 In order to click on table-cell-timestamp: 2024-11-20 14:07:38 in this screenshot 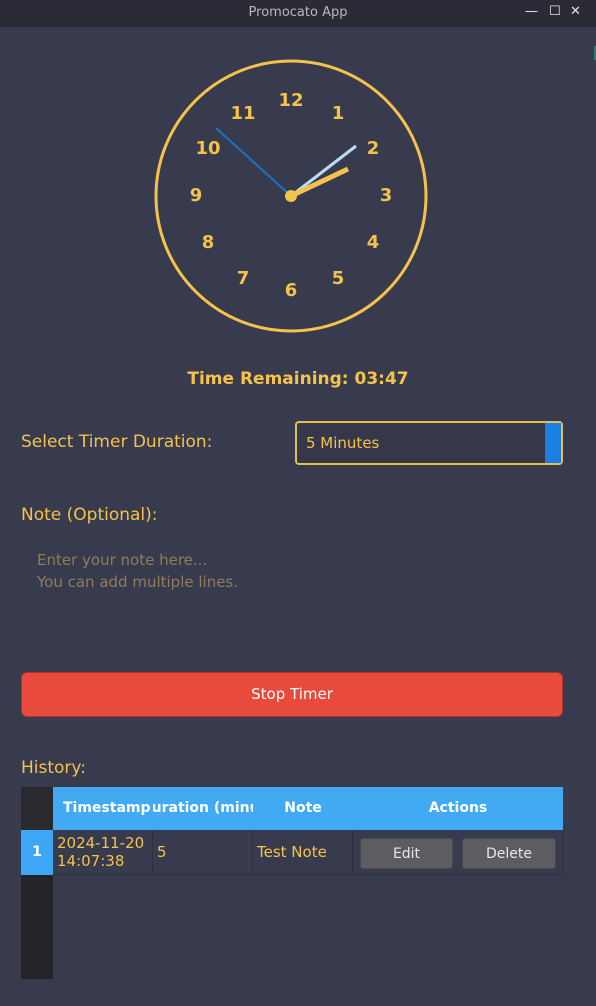, I will do `click(103, 852)`.